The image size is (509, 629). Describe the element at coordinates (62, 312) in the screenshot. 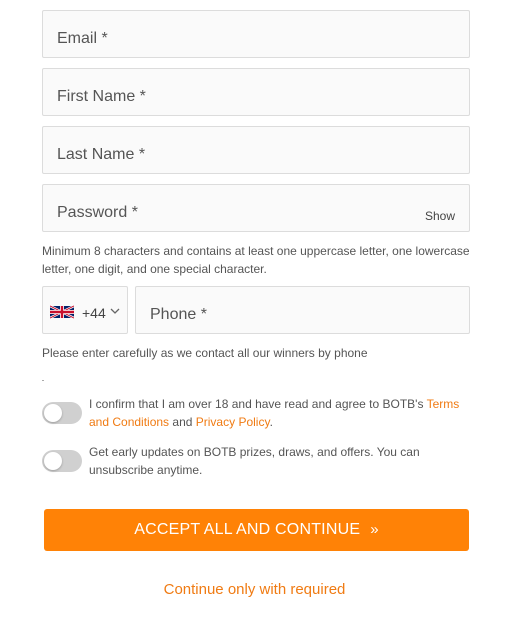

I see `uk-flag-icon` at that location.